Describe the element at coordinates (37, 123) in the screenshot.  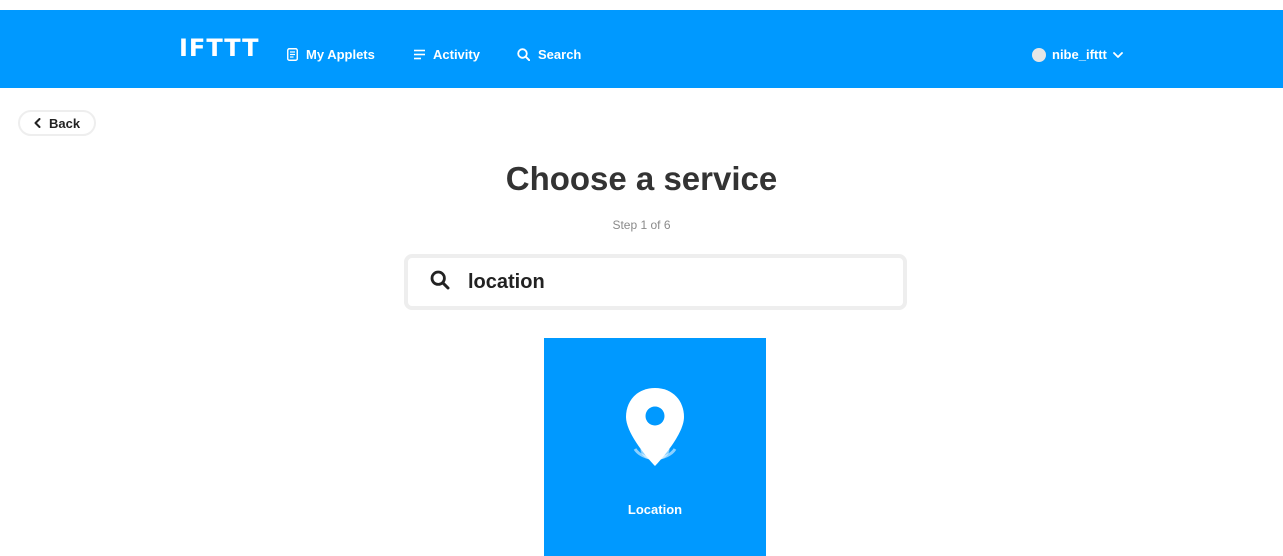
I see `chevron-left-icon` at that location.